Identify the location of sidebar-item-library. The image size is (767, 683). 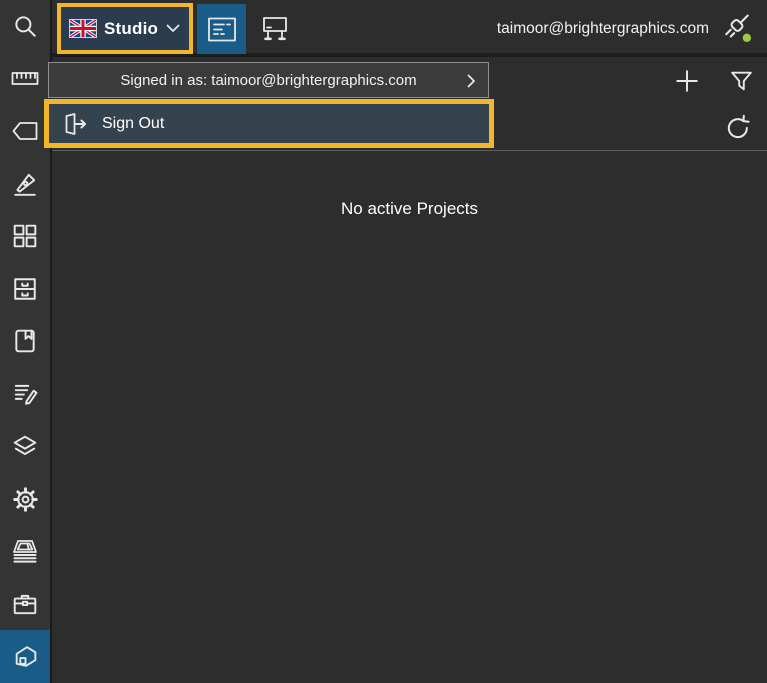
(25, 341).